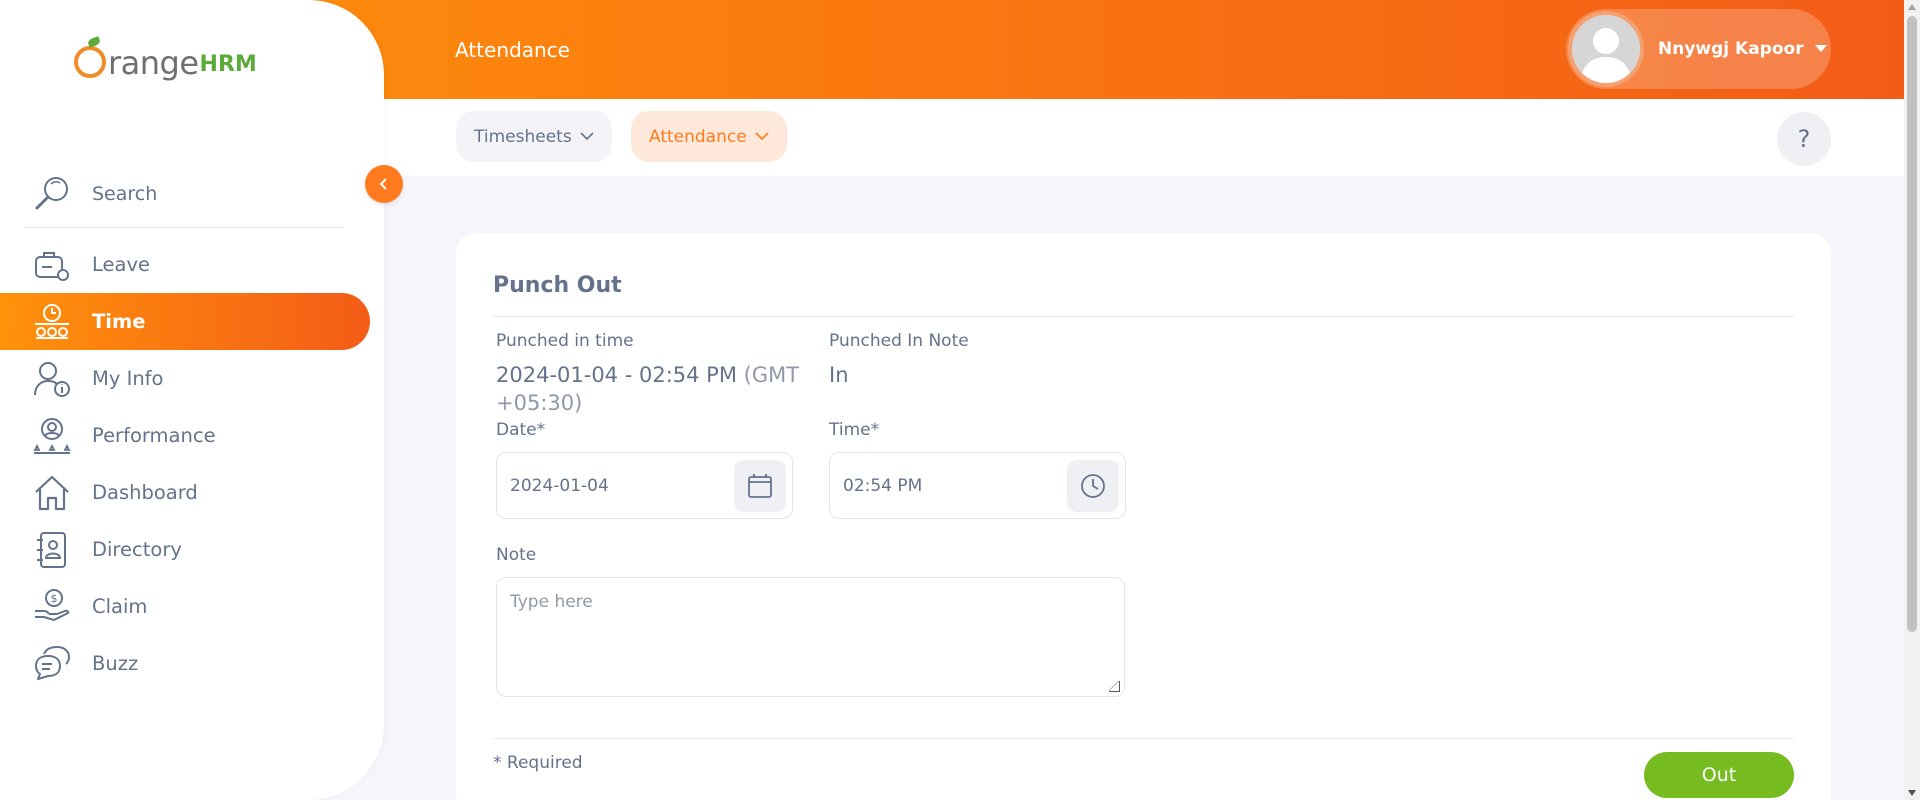 The height and width of the screenshot is (800, 1920). What do you see at coordinates (115, 663) in the screenshot?
I see `sidebar-item-label: Buzz` at bounding box center [115, 663].